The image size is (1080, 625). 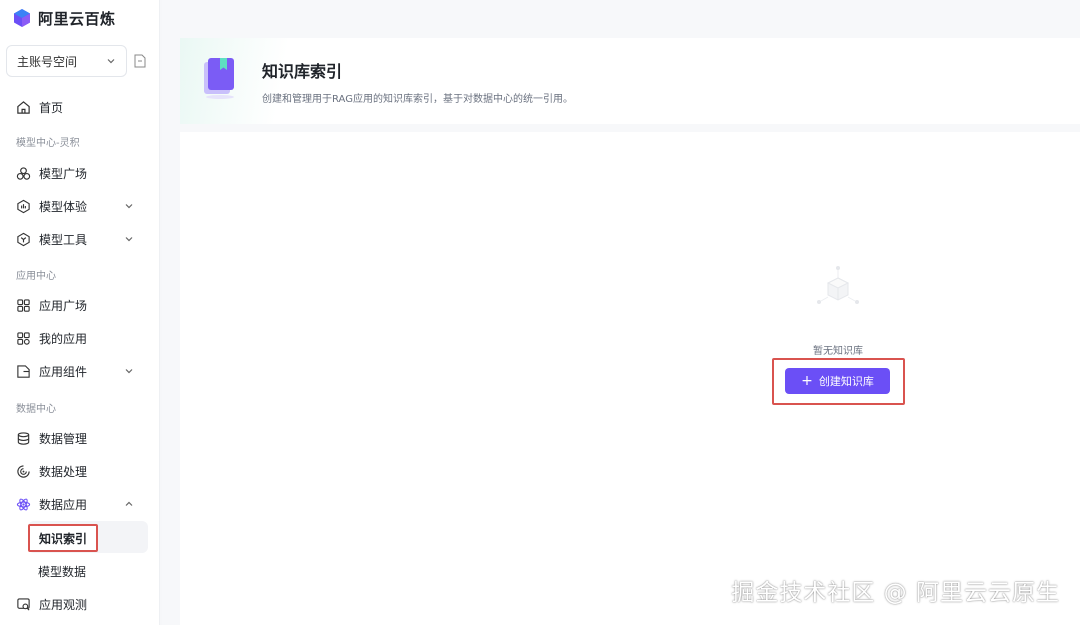 I want to click on app-name: 阿里云百炼, so click(x=77, y=18).